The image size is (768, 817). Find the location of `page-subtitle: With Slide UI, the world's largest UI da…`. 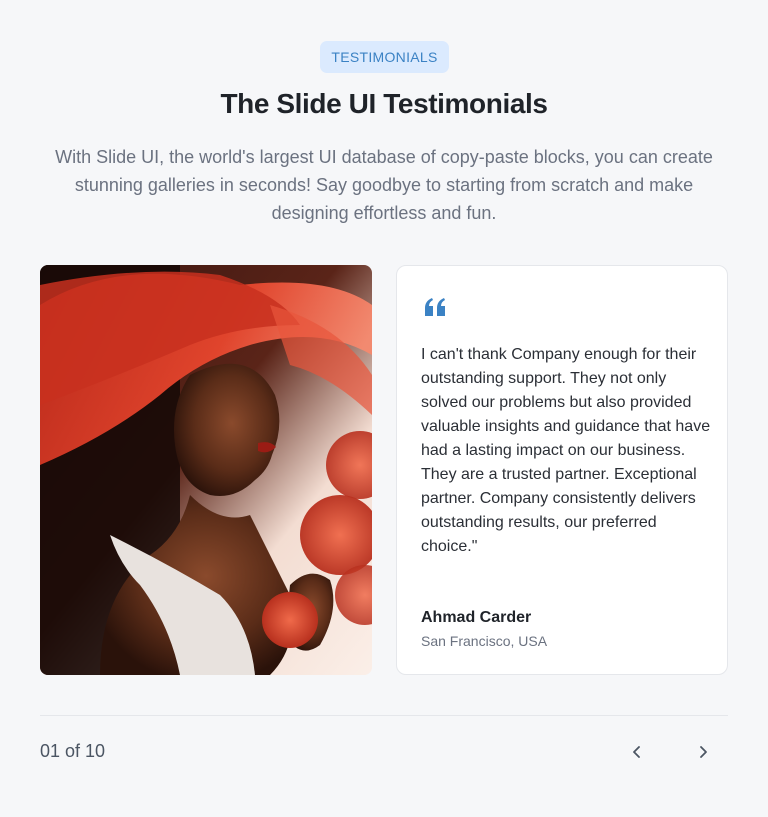

page-subtitle: With Slide UI, the world's largest UI da… is located at coordinates (384, 185).